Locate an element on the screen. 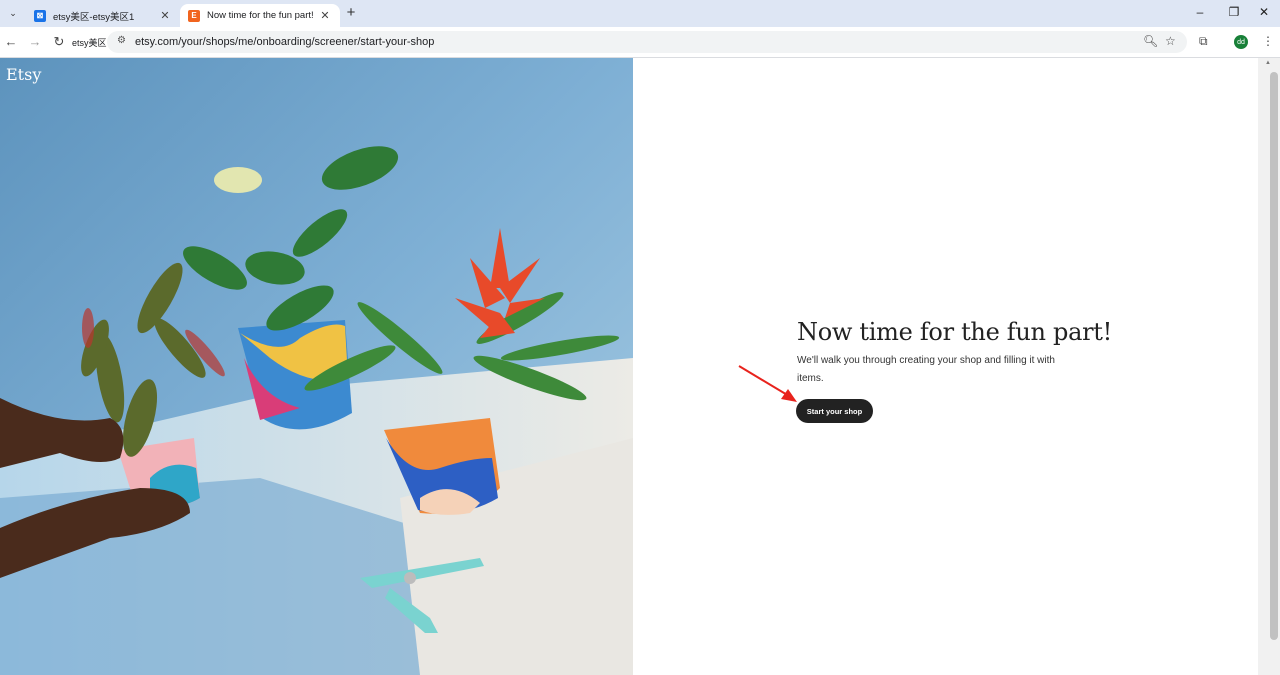 Image resolution: width=1280 pixels, height=675 pixels. tab-active: E Now time for the fun part! ✕ is located at coordinates (260, 15).